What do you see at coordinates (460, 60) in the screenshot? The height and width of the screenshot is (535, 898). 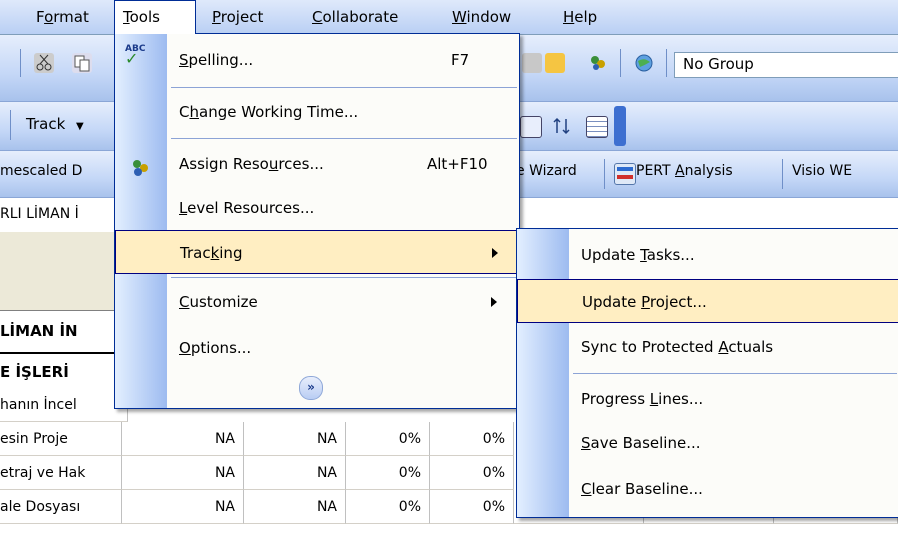 I see `shortcut-label: F7` at bounding box center [460, 60].